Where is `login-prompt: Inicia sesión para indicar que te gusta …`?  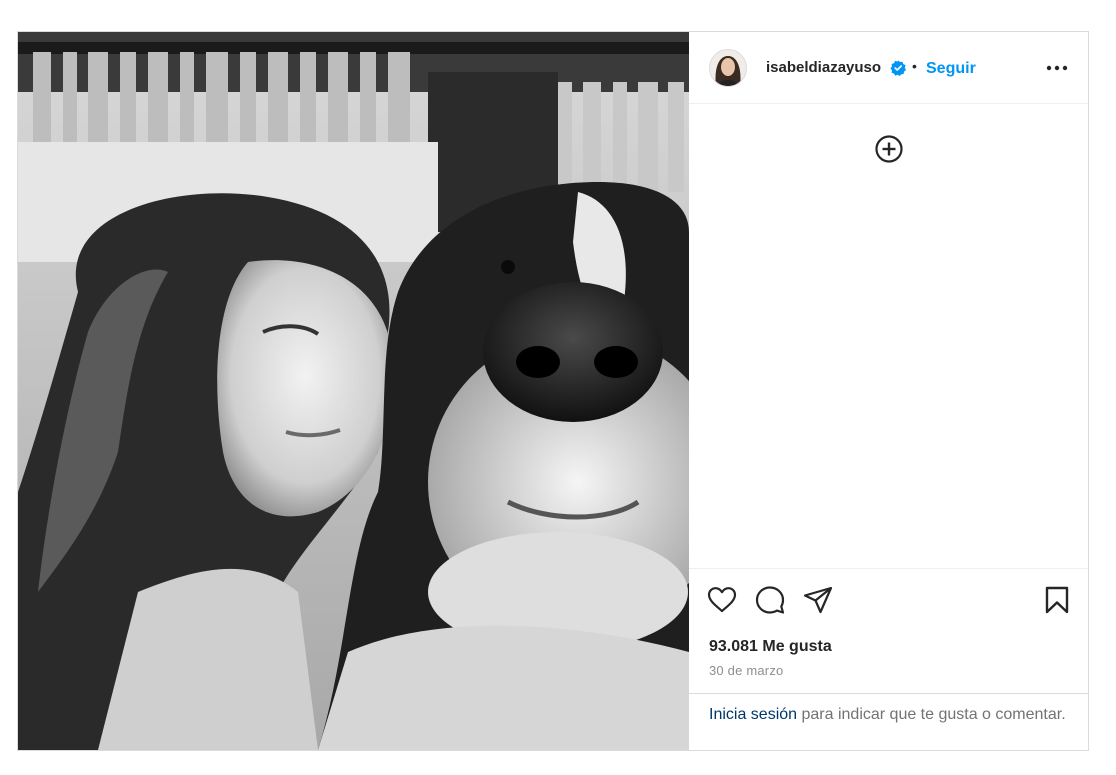
login-prompt: Inicia sesión para indicar que te gusta … is located at coordinates (888, 721).